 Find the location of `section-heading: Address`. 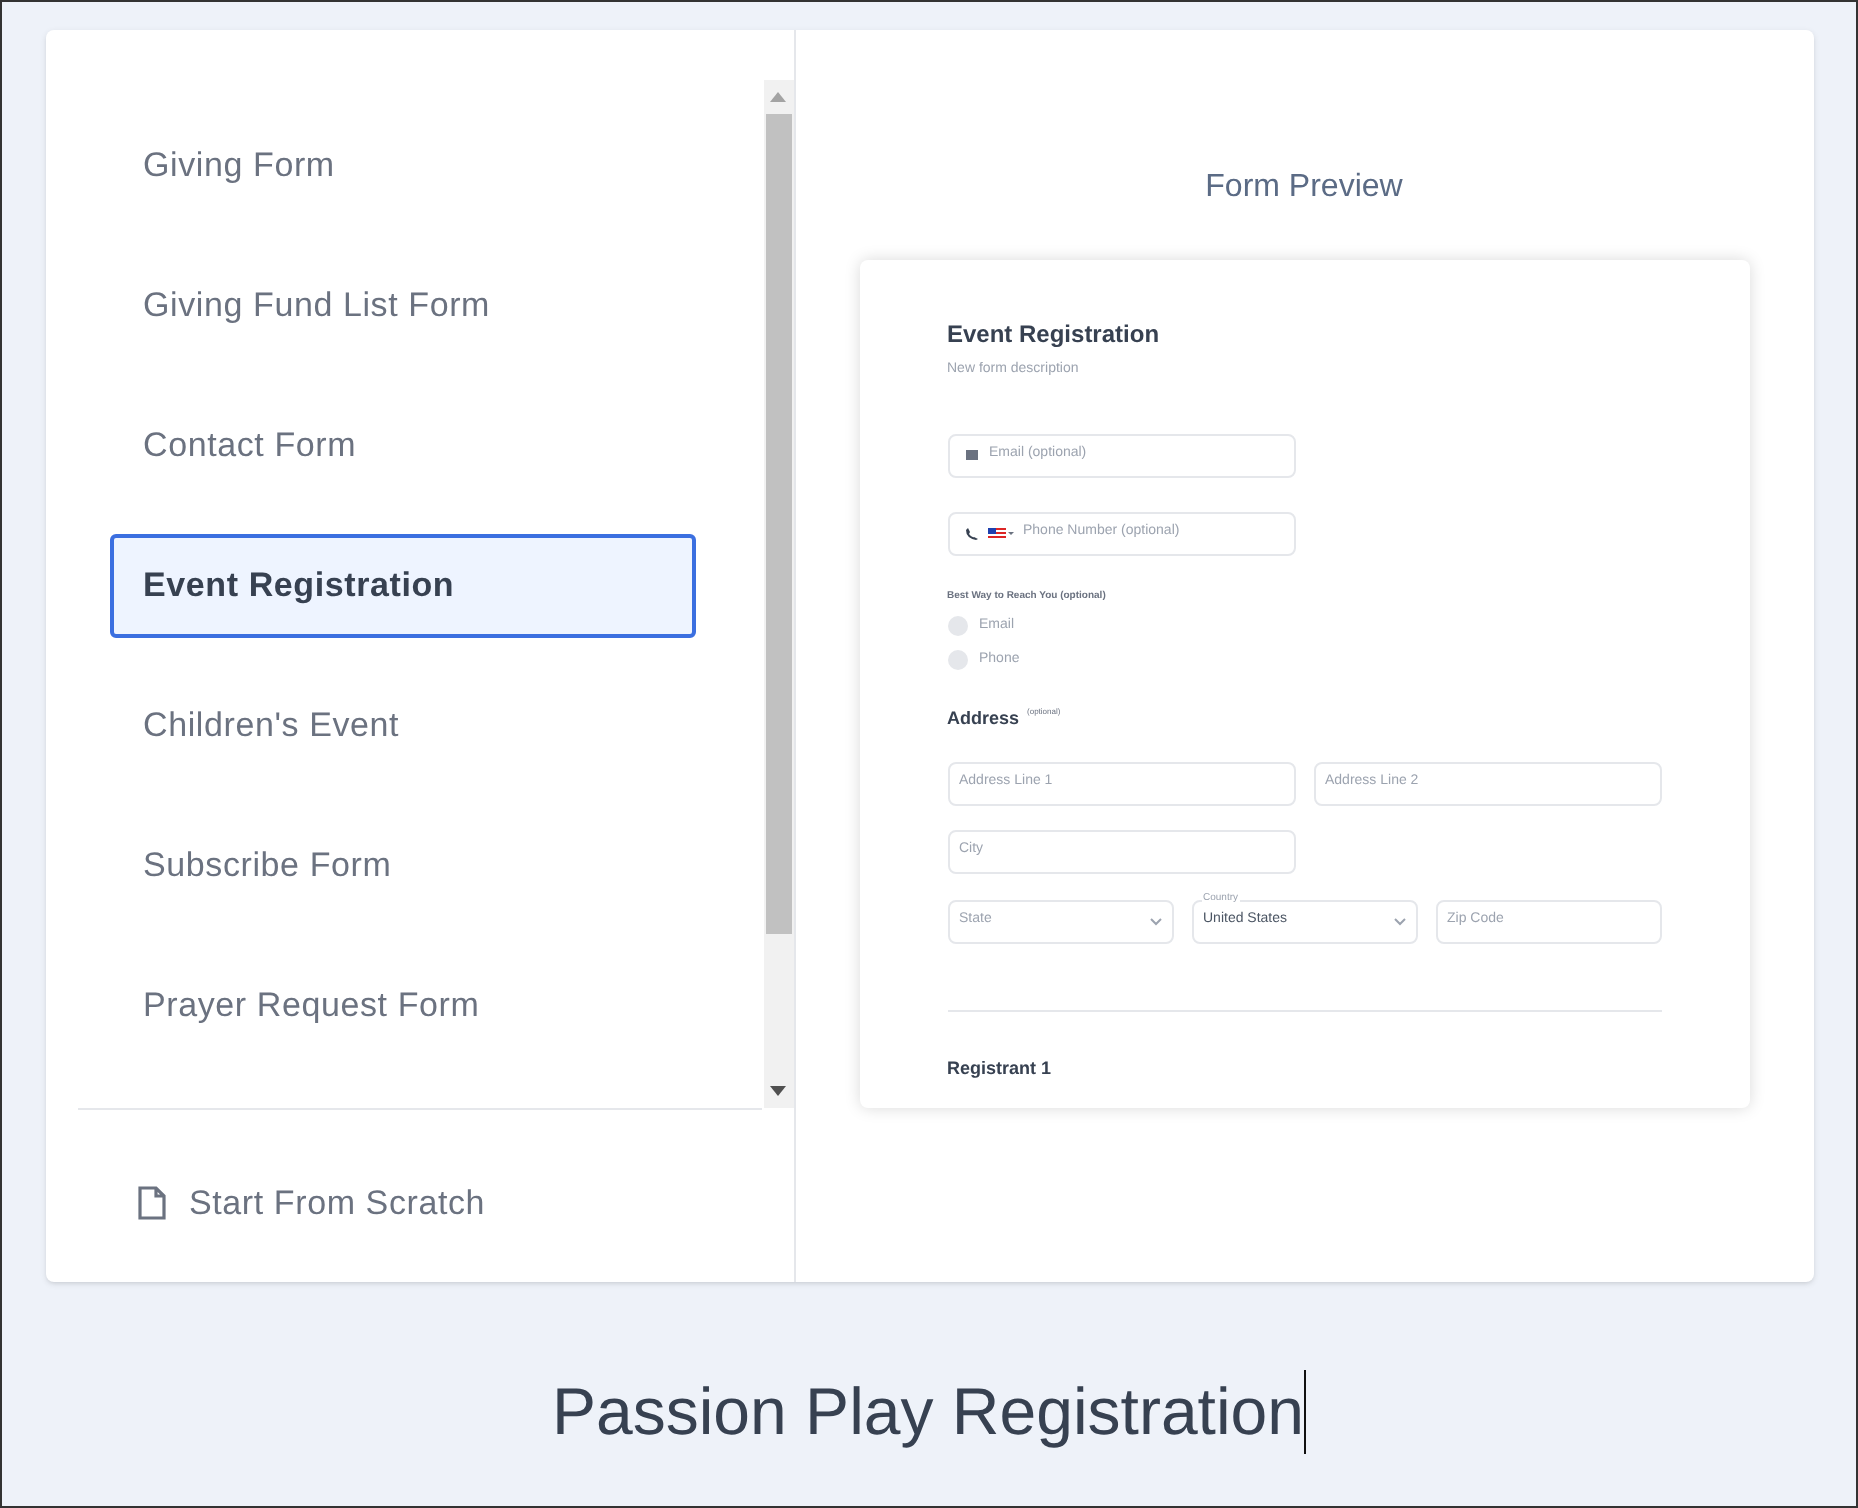

section-heading: Address is located at coordinates (983, 719).